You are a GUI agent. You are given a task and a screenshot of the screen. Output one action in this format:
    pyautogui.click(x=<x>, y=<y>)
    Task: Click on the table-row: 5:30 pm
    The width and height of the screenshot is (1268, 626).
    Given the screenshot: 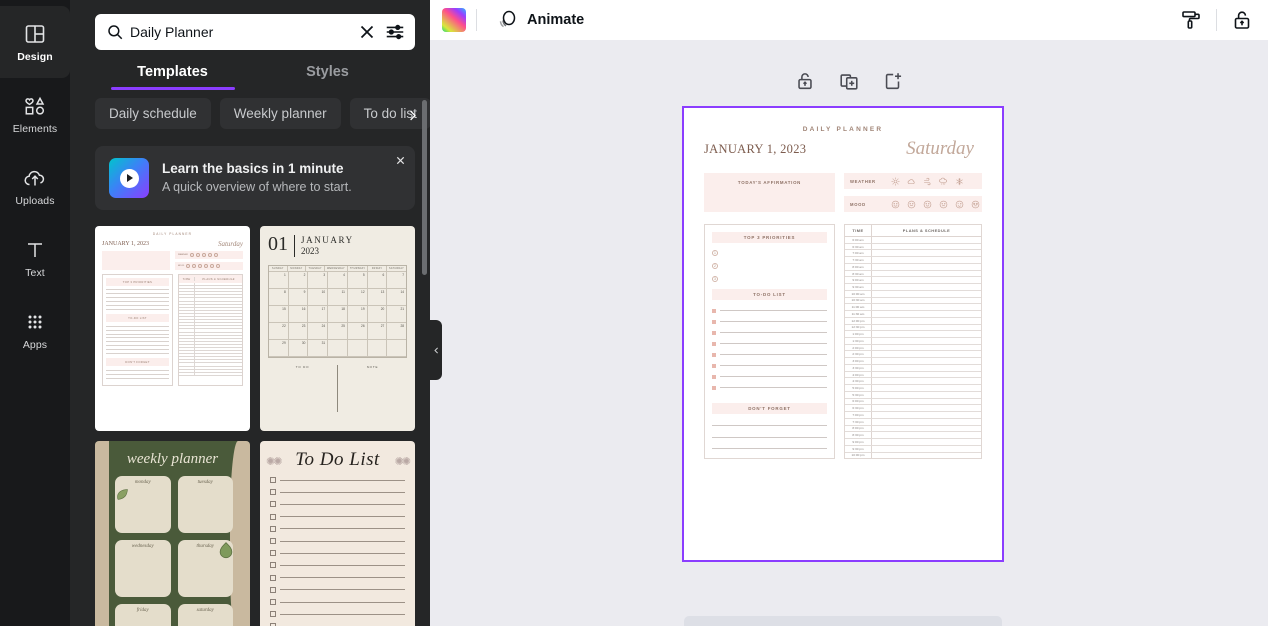 What is the action you would take?
    pyautogui.click(x=913, y=395)
    